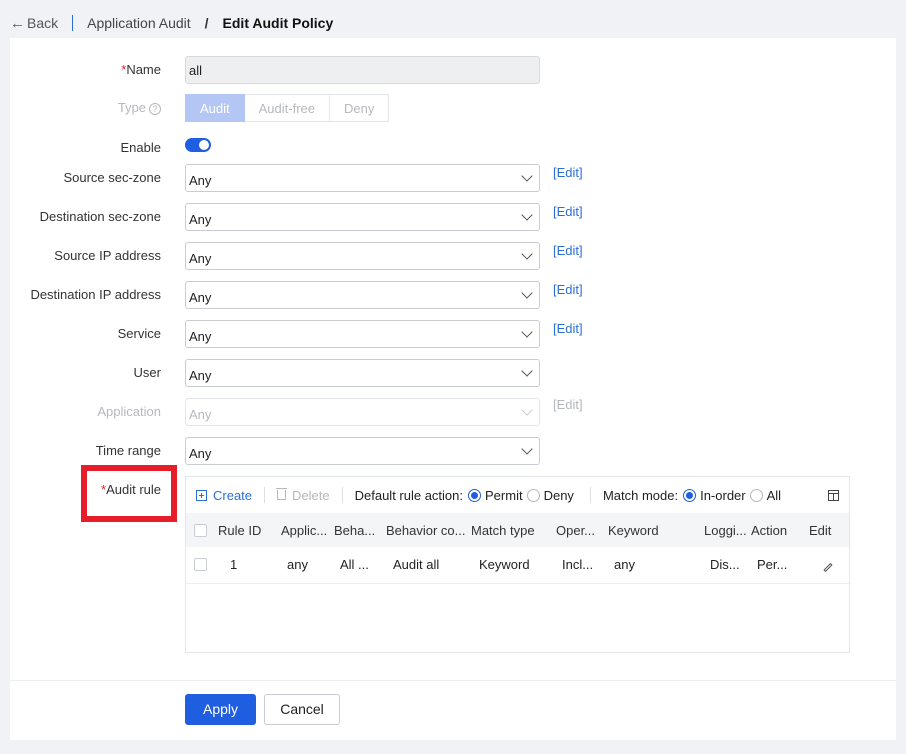 Image resolution: width=906 pixels, height=754 pixels. I want to click on source-zone-value: Any, so click(200, 180).